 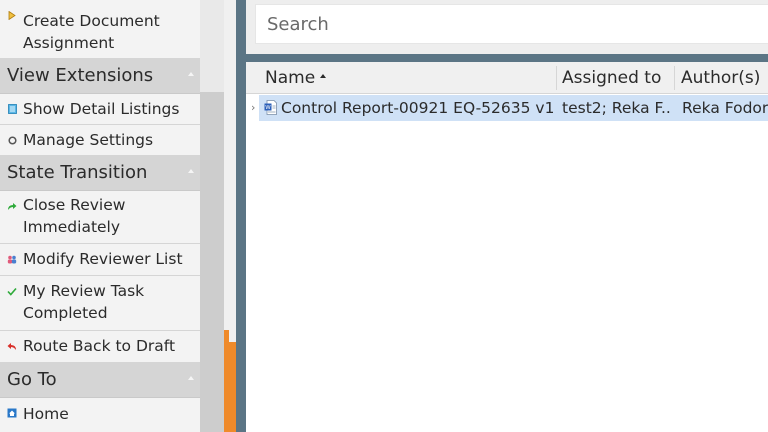 I want to click on grid-header: Name Assigned to Author(s), so click(x=507, y=78).